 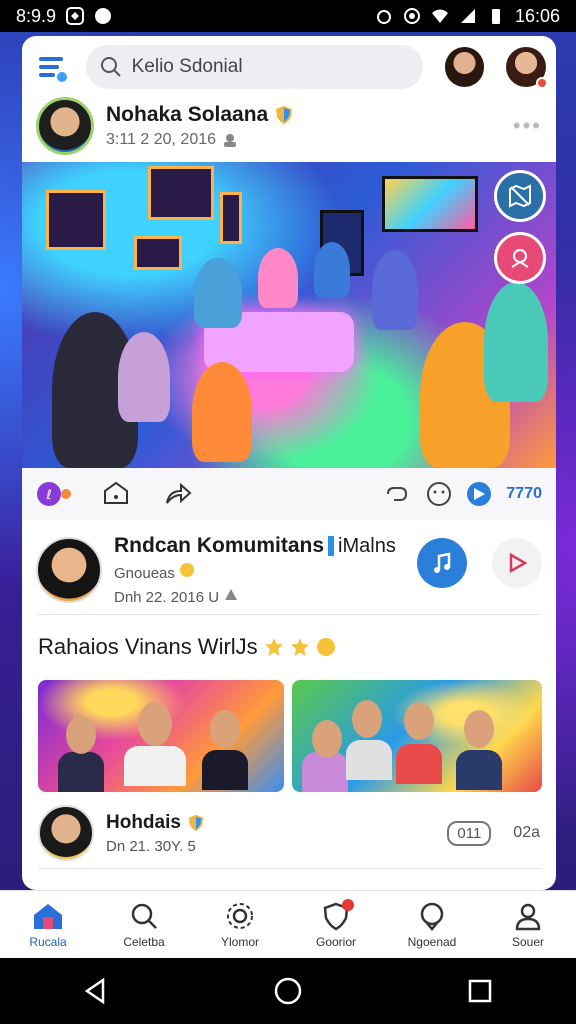 I want to click on explore-icon, so click(x=240, y=915).